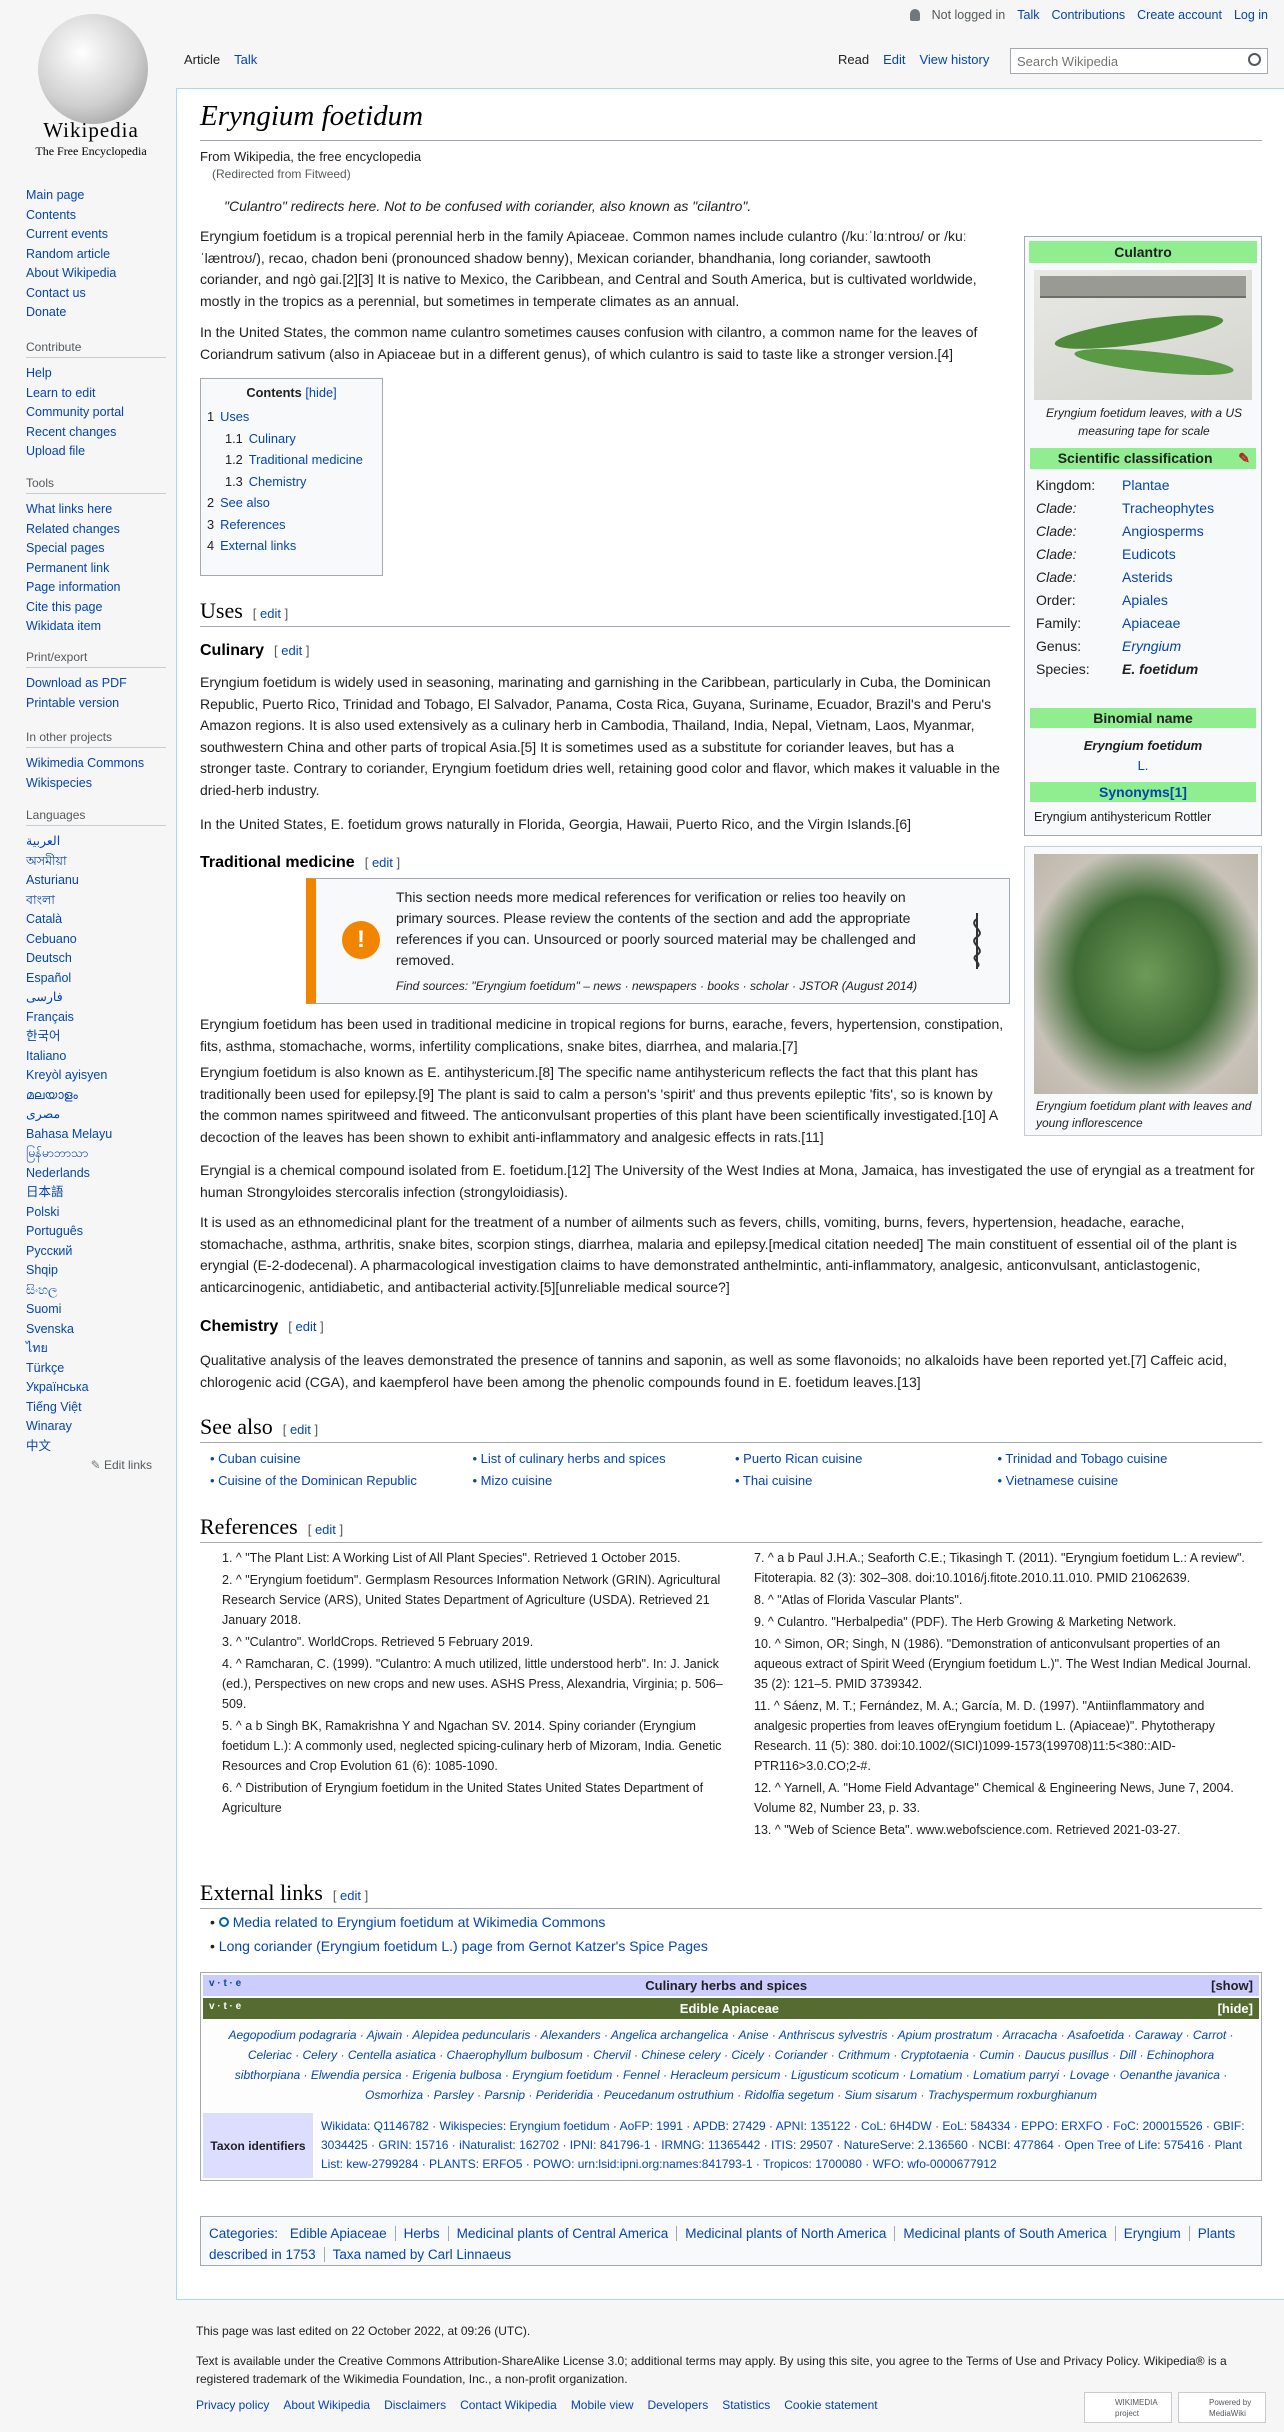 This screenshot has height=2432, width=1284. Describe the element at coordinates (101, 1135) in the screenshot. I see `language-link: Bahasa Melayu` at that location.